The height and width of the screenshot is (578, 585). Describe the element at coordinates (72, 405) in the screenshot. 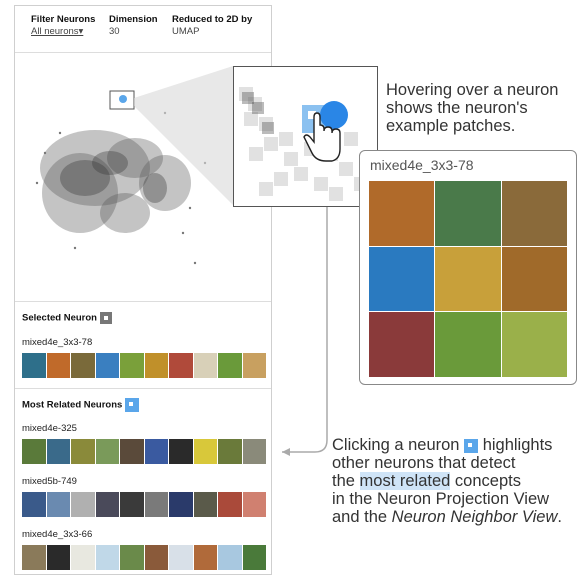

I see `related-neurons-title-text: Most Related Neurons` at that location.